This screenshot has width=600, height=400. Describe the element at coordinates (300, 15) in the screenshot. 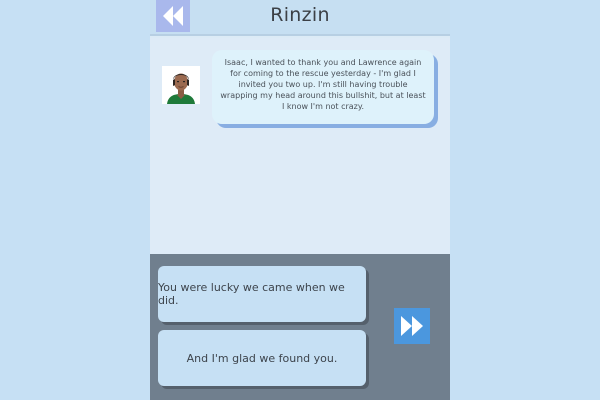

I see `contact-name: Rinzin` at that location.